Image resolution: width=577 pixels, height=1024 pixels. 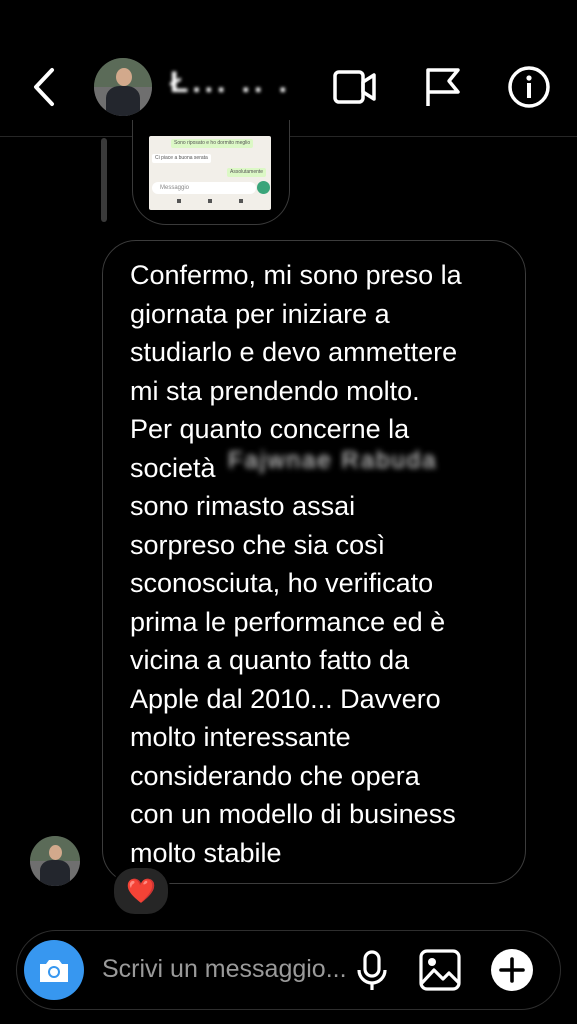 I want to click on reply-indicator, so click(x=104, y=180).